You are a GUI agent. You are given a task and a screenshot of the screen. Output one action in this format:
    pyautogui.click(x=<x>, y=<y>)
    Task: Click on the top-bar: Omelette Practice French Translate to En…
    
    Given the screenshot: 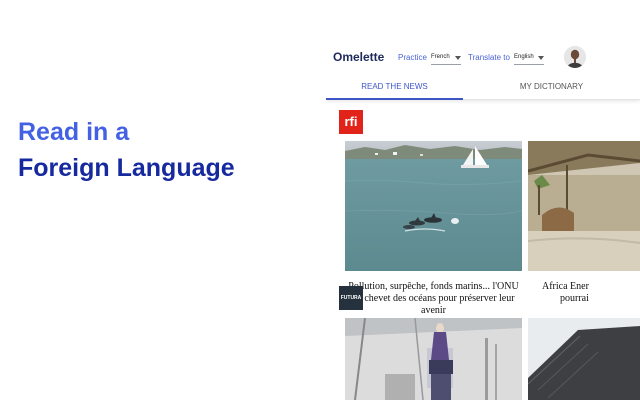 What is the action you would take?
    pyautogui.click(x=483, y=59)
    